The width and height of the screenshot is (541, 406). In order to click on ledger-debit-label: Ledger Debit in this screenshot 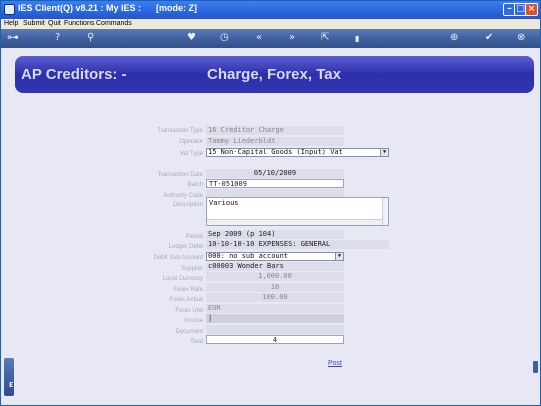, I will do `click(185, 247)`.